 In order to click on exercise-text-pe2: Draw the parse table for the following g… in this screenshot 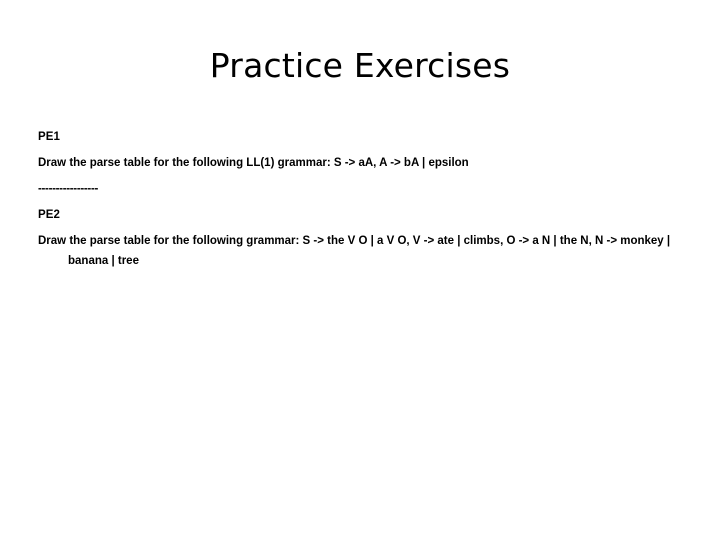, I will do `click(354, 251)`.